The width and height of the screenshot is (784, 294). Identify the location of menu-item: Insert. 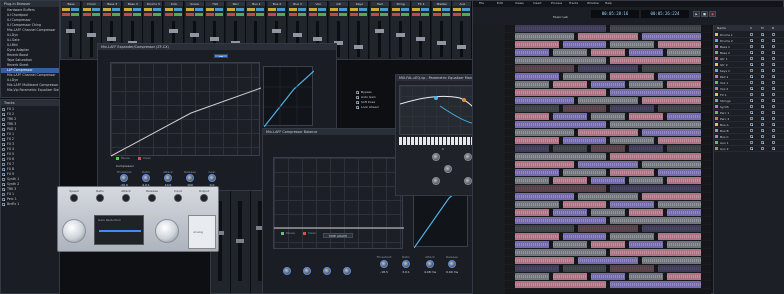
(537, 3).